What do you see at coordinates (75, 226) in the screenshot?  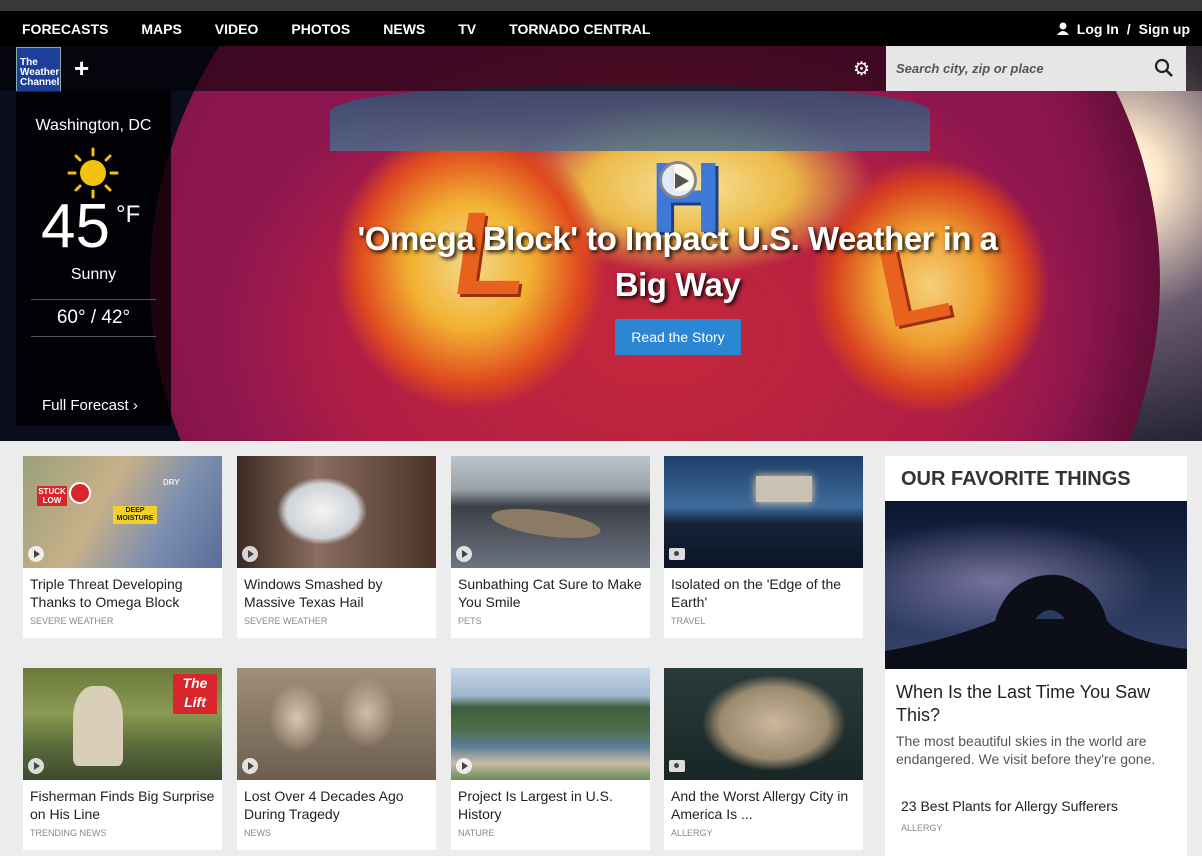 I see `current-temperature: 45` at bounding box center [75, 226].